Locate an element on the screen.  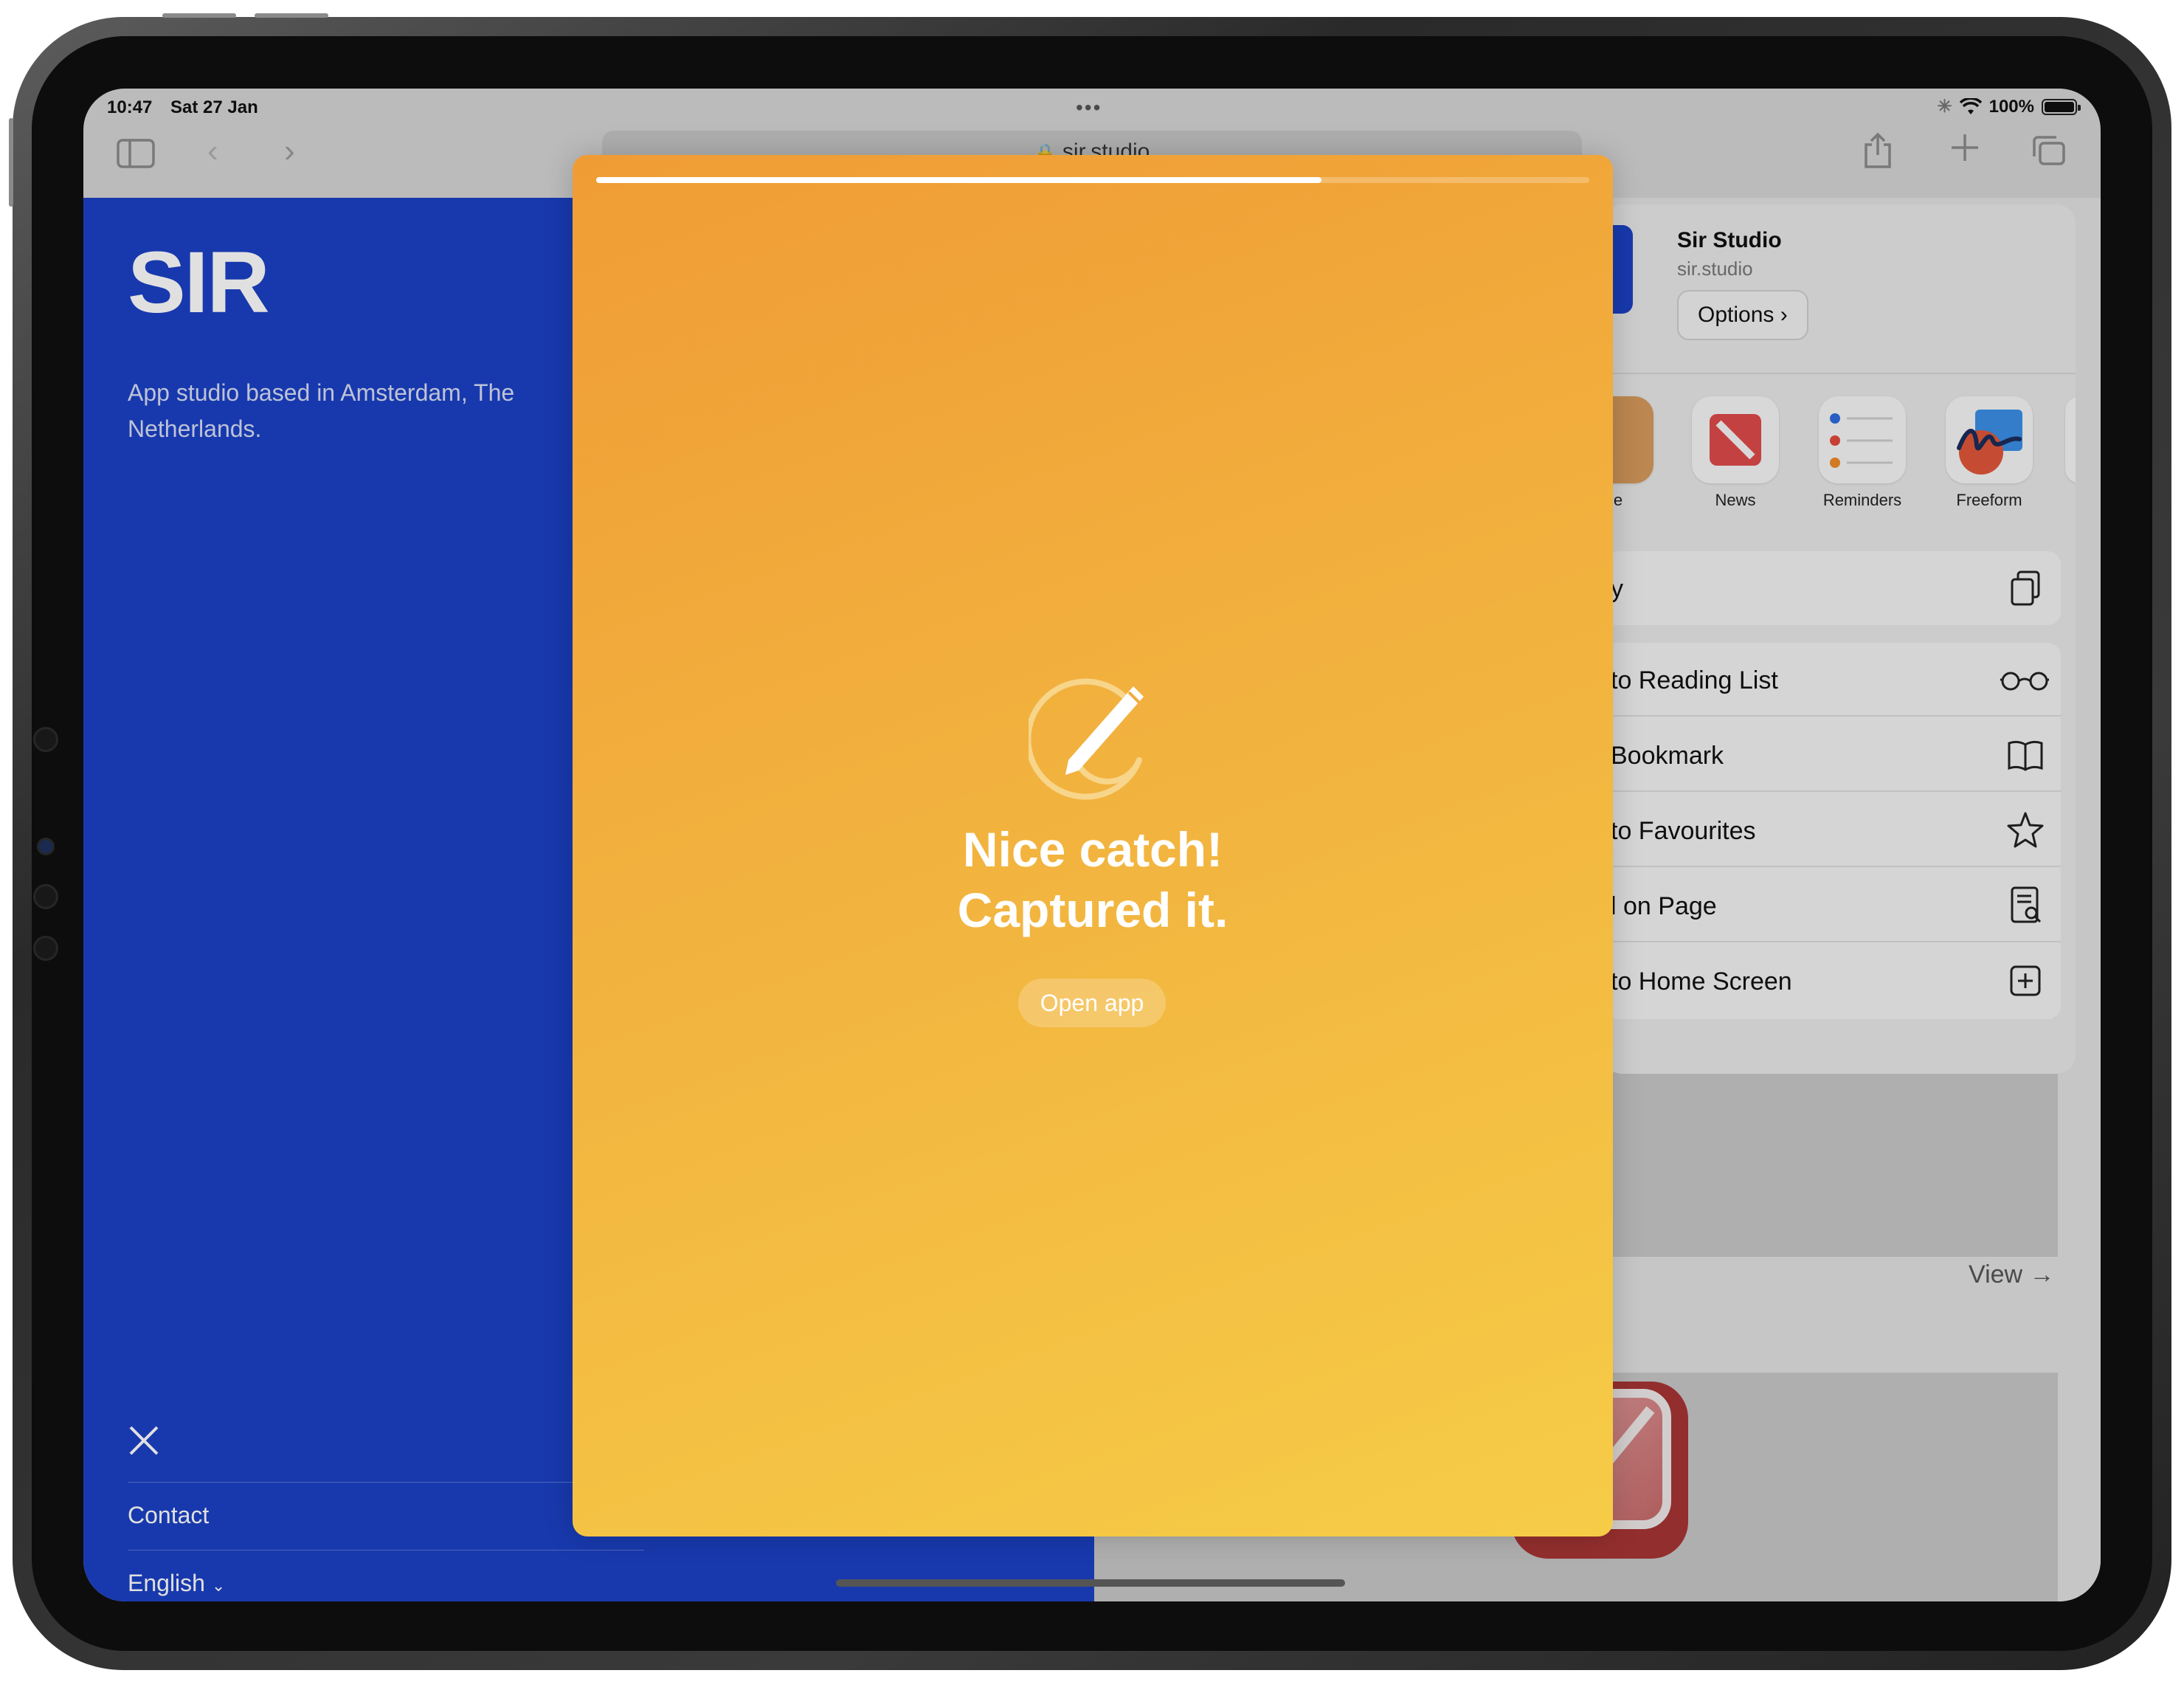
capture-pencil-icon is located at coordinates (1086, 739).